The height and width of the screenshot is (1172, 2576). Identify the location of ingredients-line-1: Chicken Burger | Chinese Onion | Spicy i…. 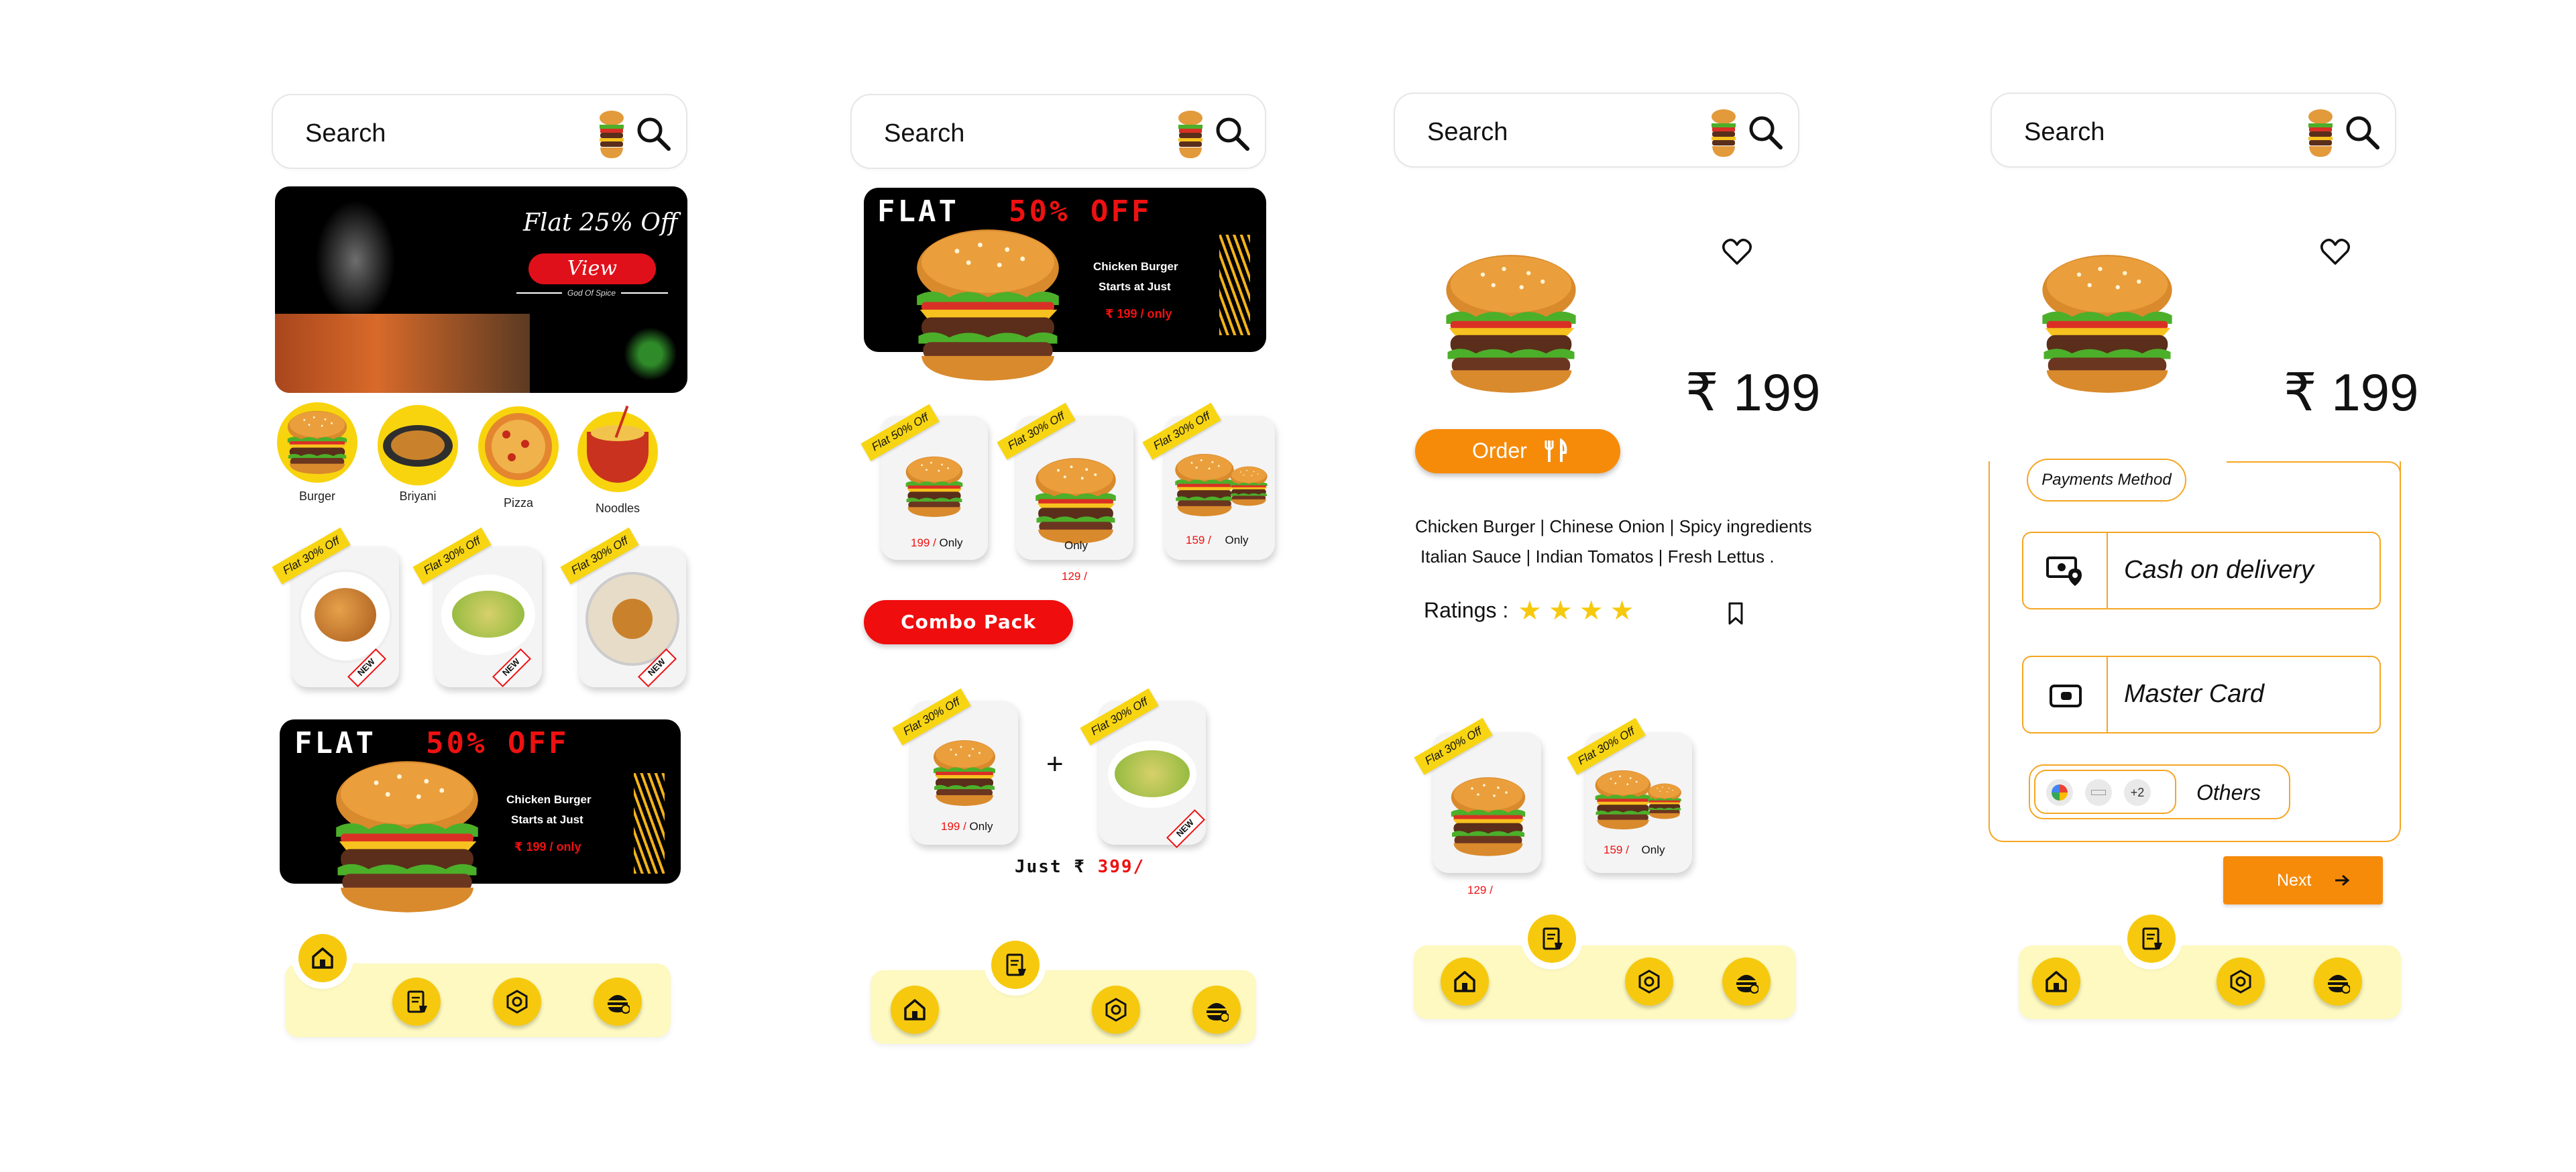
(1613, 526).